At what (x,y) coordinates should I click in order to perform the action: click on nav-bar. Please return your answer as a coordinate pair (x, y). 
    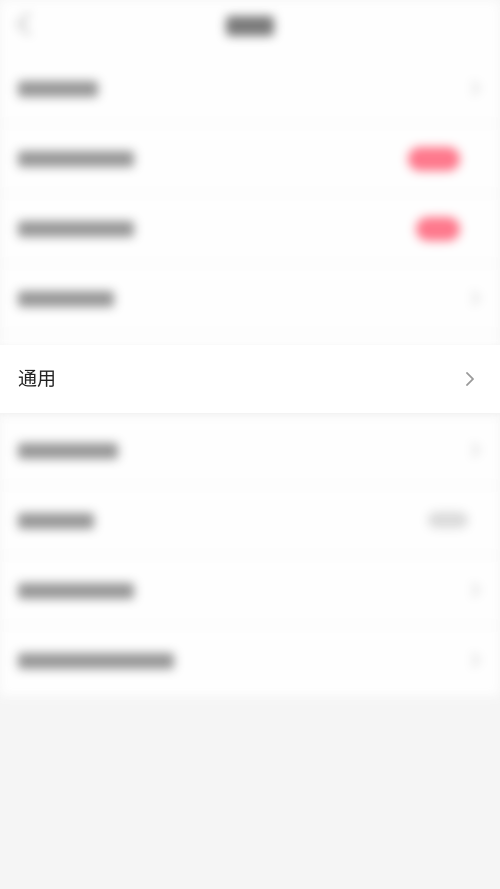
    Looking at the image, I should click on (250, 27).